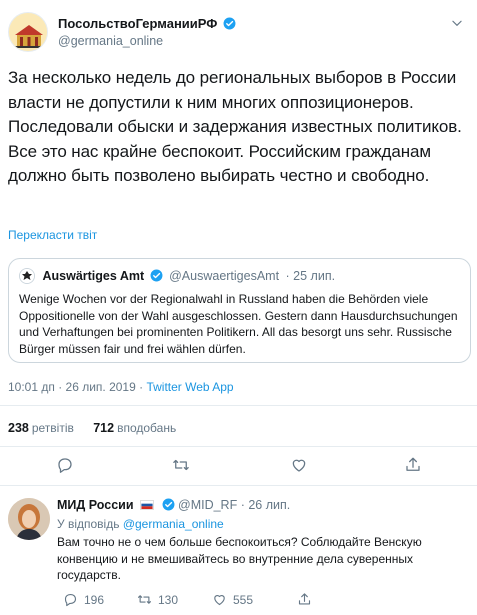 The width and height of the screenshot is (477, 615). Describe the element at coordinates (266, 505) in the screenshot. I see `reply-time: · 26 лип.` at that location.